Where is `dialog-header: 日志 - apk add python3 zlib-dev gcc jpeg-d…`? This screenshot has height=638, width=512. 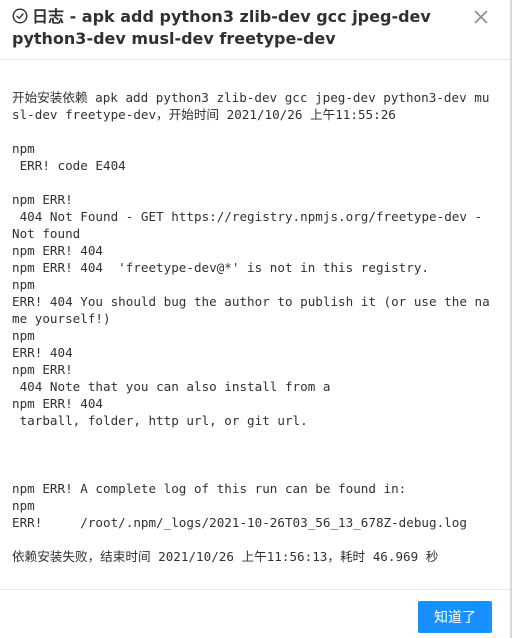 dialog-header: 日志 - apk add python3 zlib-dev gcc jpeg-d… is located at coordinates (256, 30).